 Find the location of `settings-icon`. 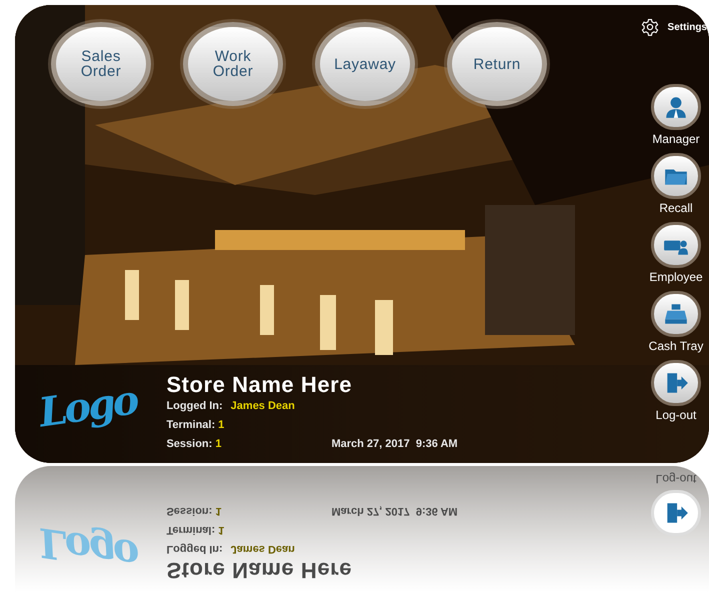

settings-icon is located at coordinates (649, 27).